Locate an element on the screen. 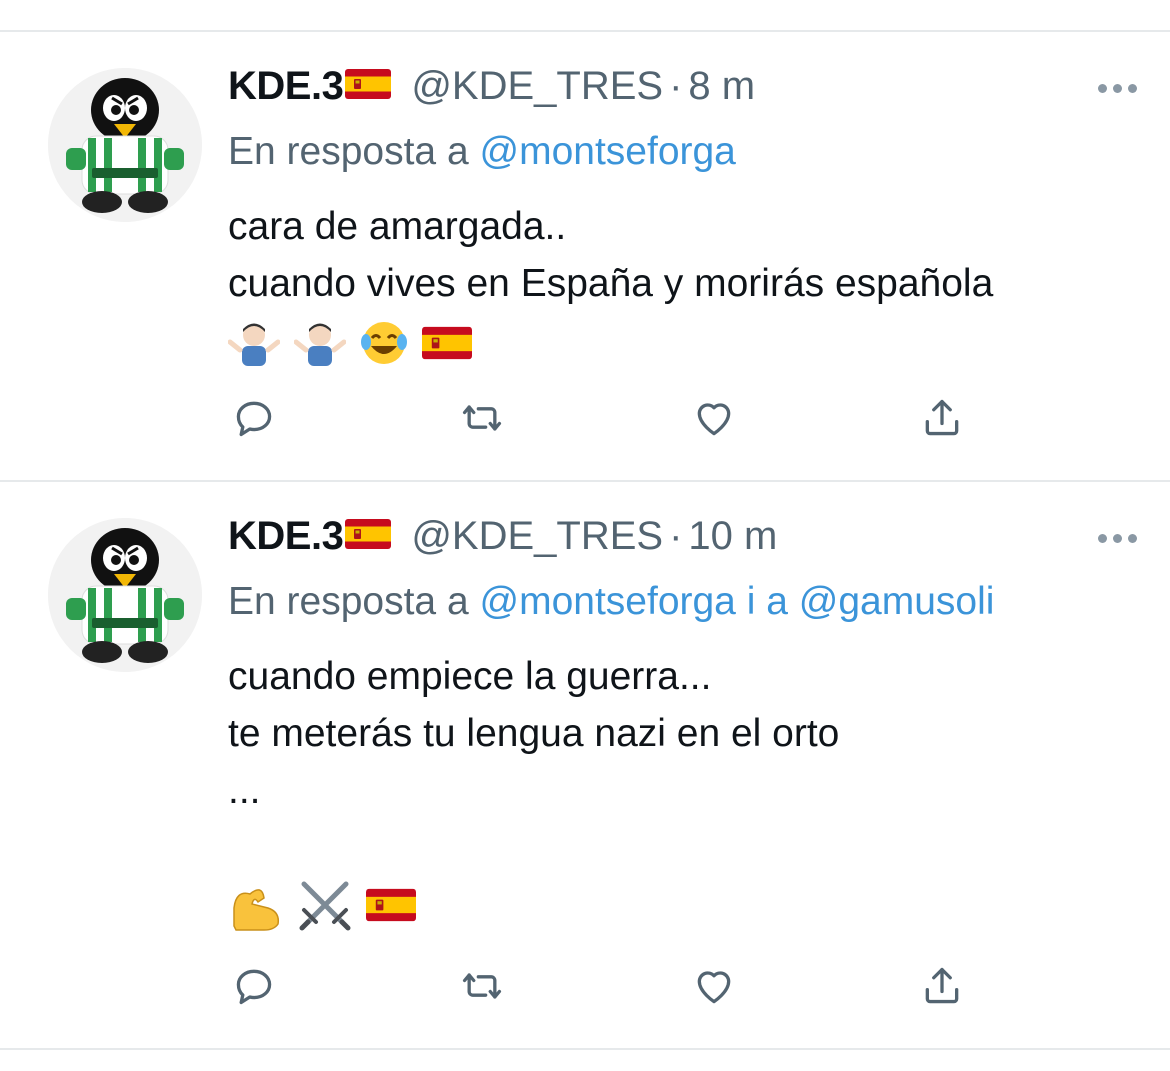 The width and height of the screenshot is (1170, 1071). timestamp: 8 m is located at coordinates (721, 86).